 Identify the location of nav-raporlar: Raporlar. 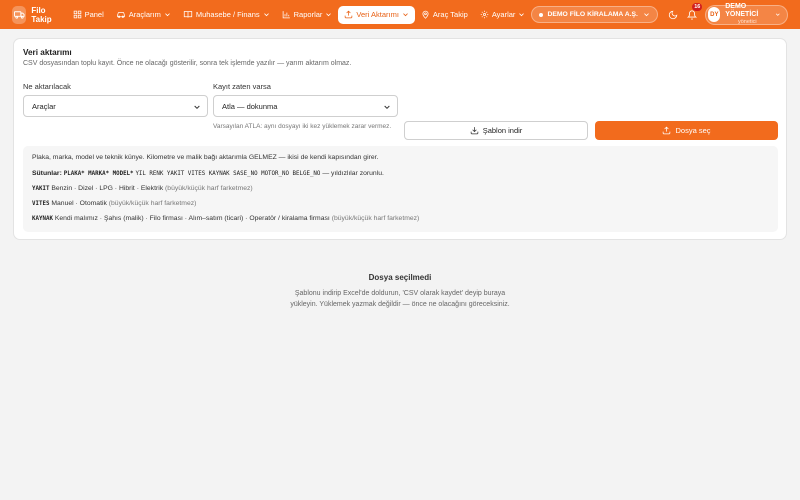
(307, 15).